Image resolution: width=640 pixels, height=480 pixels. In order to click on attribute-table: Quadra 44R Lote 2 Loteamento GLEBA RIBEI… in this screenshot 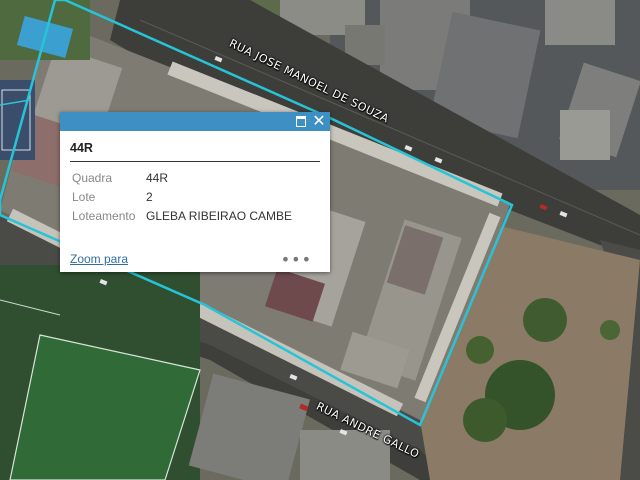, I will do `click(182, 197)`.